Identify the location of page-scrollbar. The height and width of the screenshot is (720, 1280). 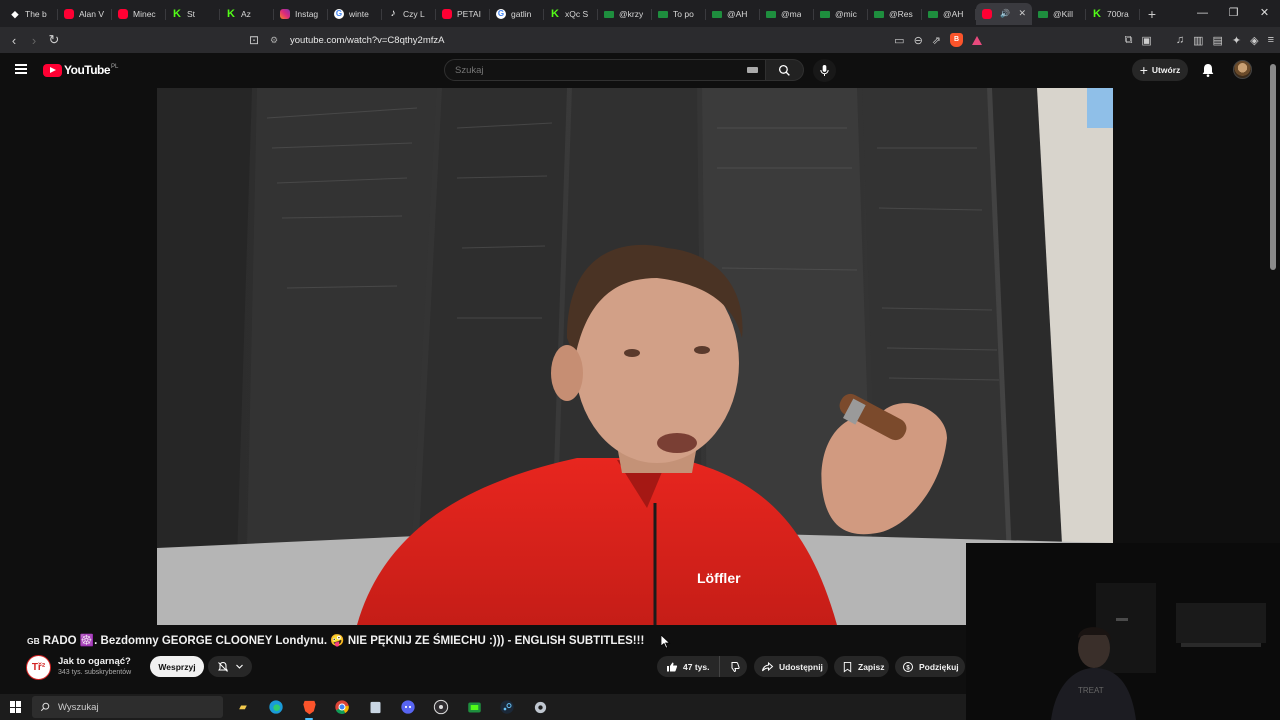
(1273, 167).